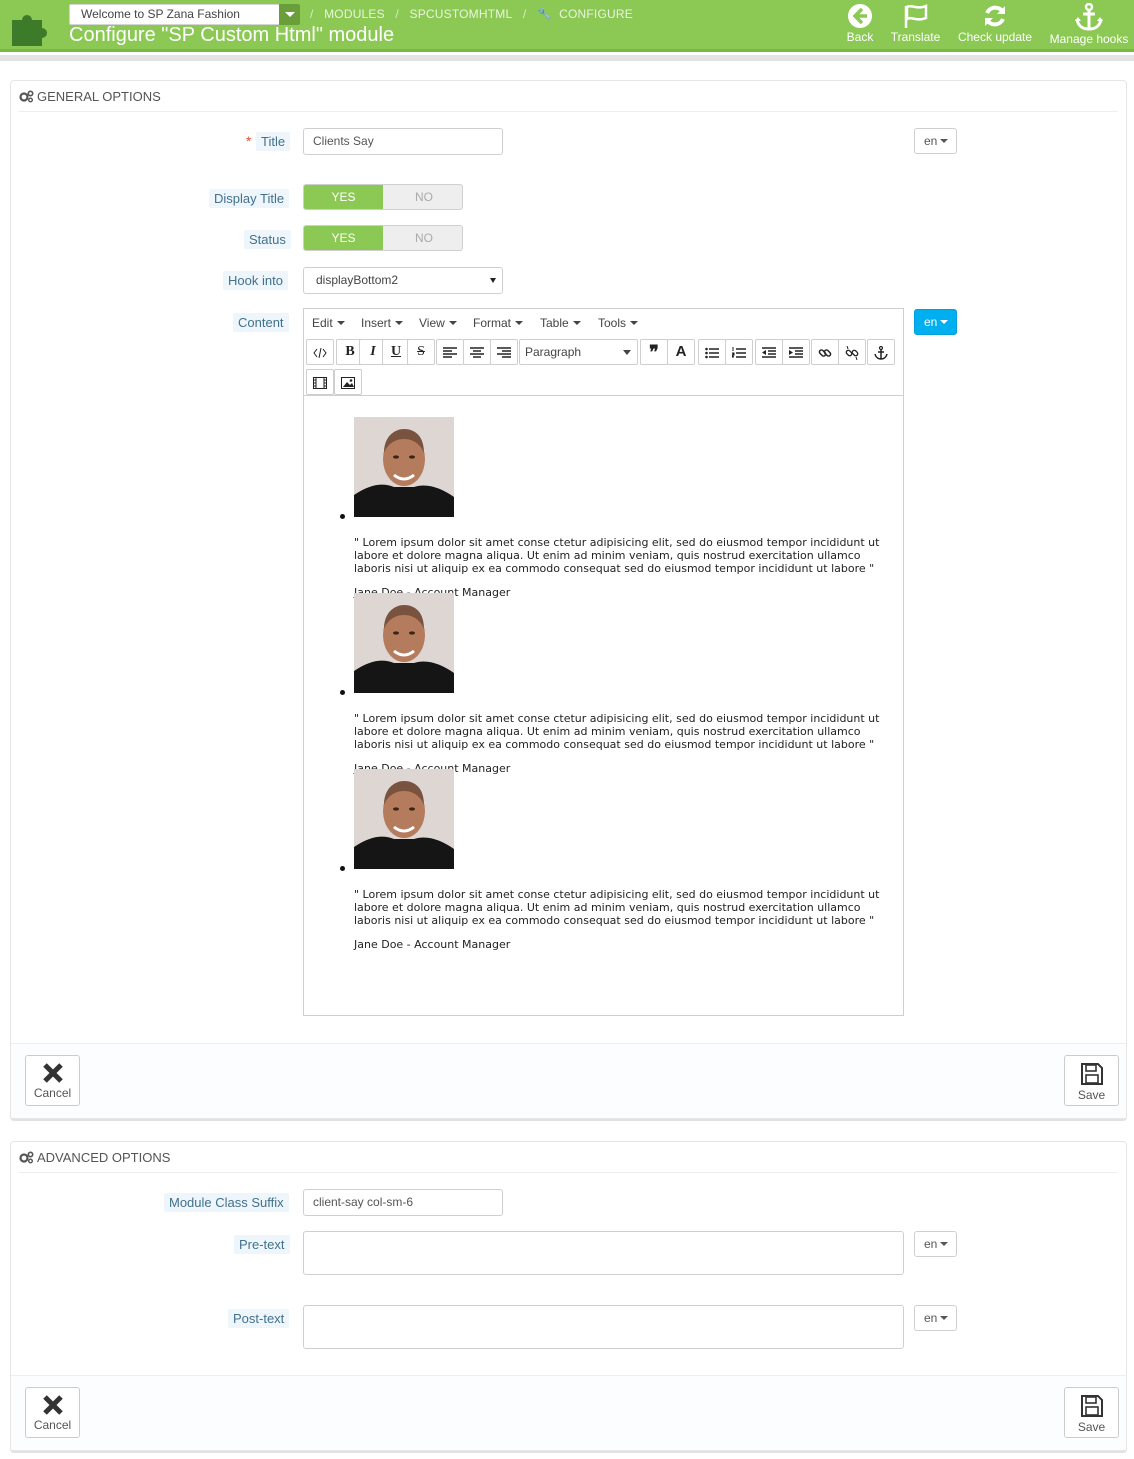 The image size is (1134, 1459). What do you see at coordinates (249, 198) in the screenshot?
I see `display-title-label: Display Title` at bounding box center [249, 198].